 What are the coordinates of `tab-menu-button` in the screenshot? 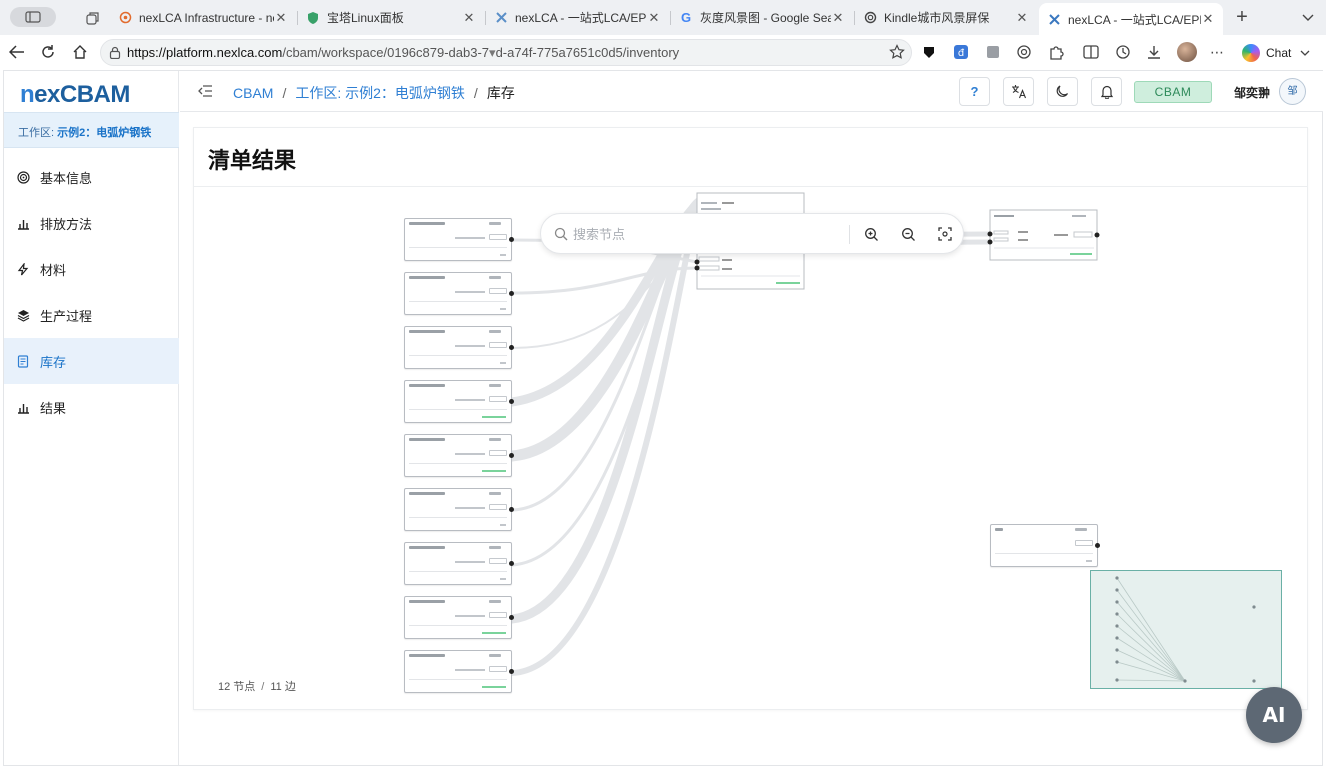 It's located at (1308, 18).